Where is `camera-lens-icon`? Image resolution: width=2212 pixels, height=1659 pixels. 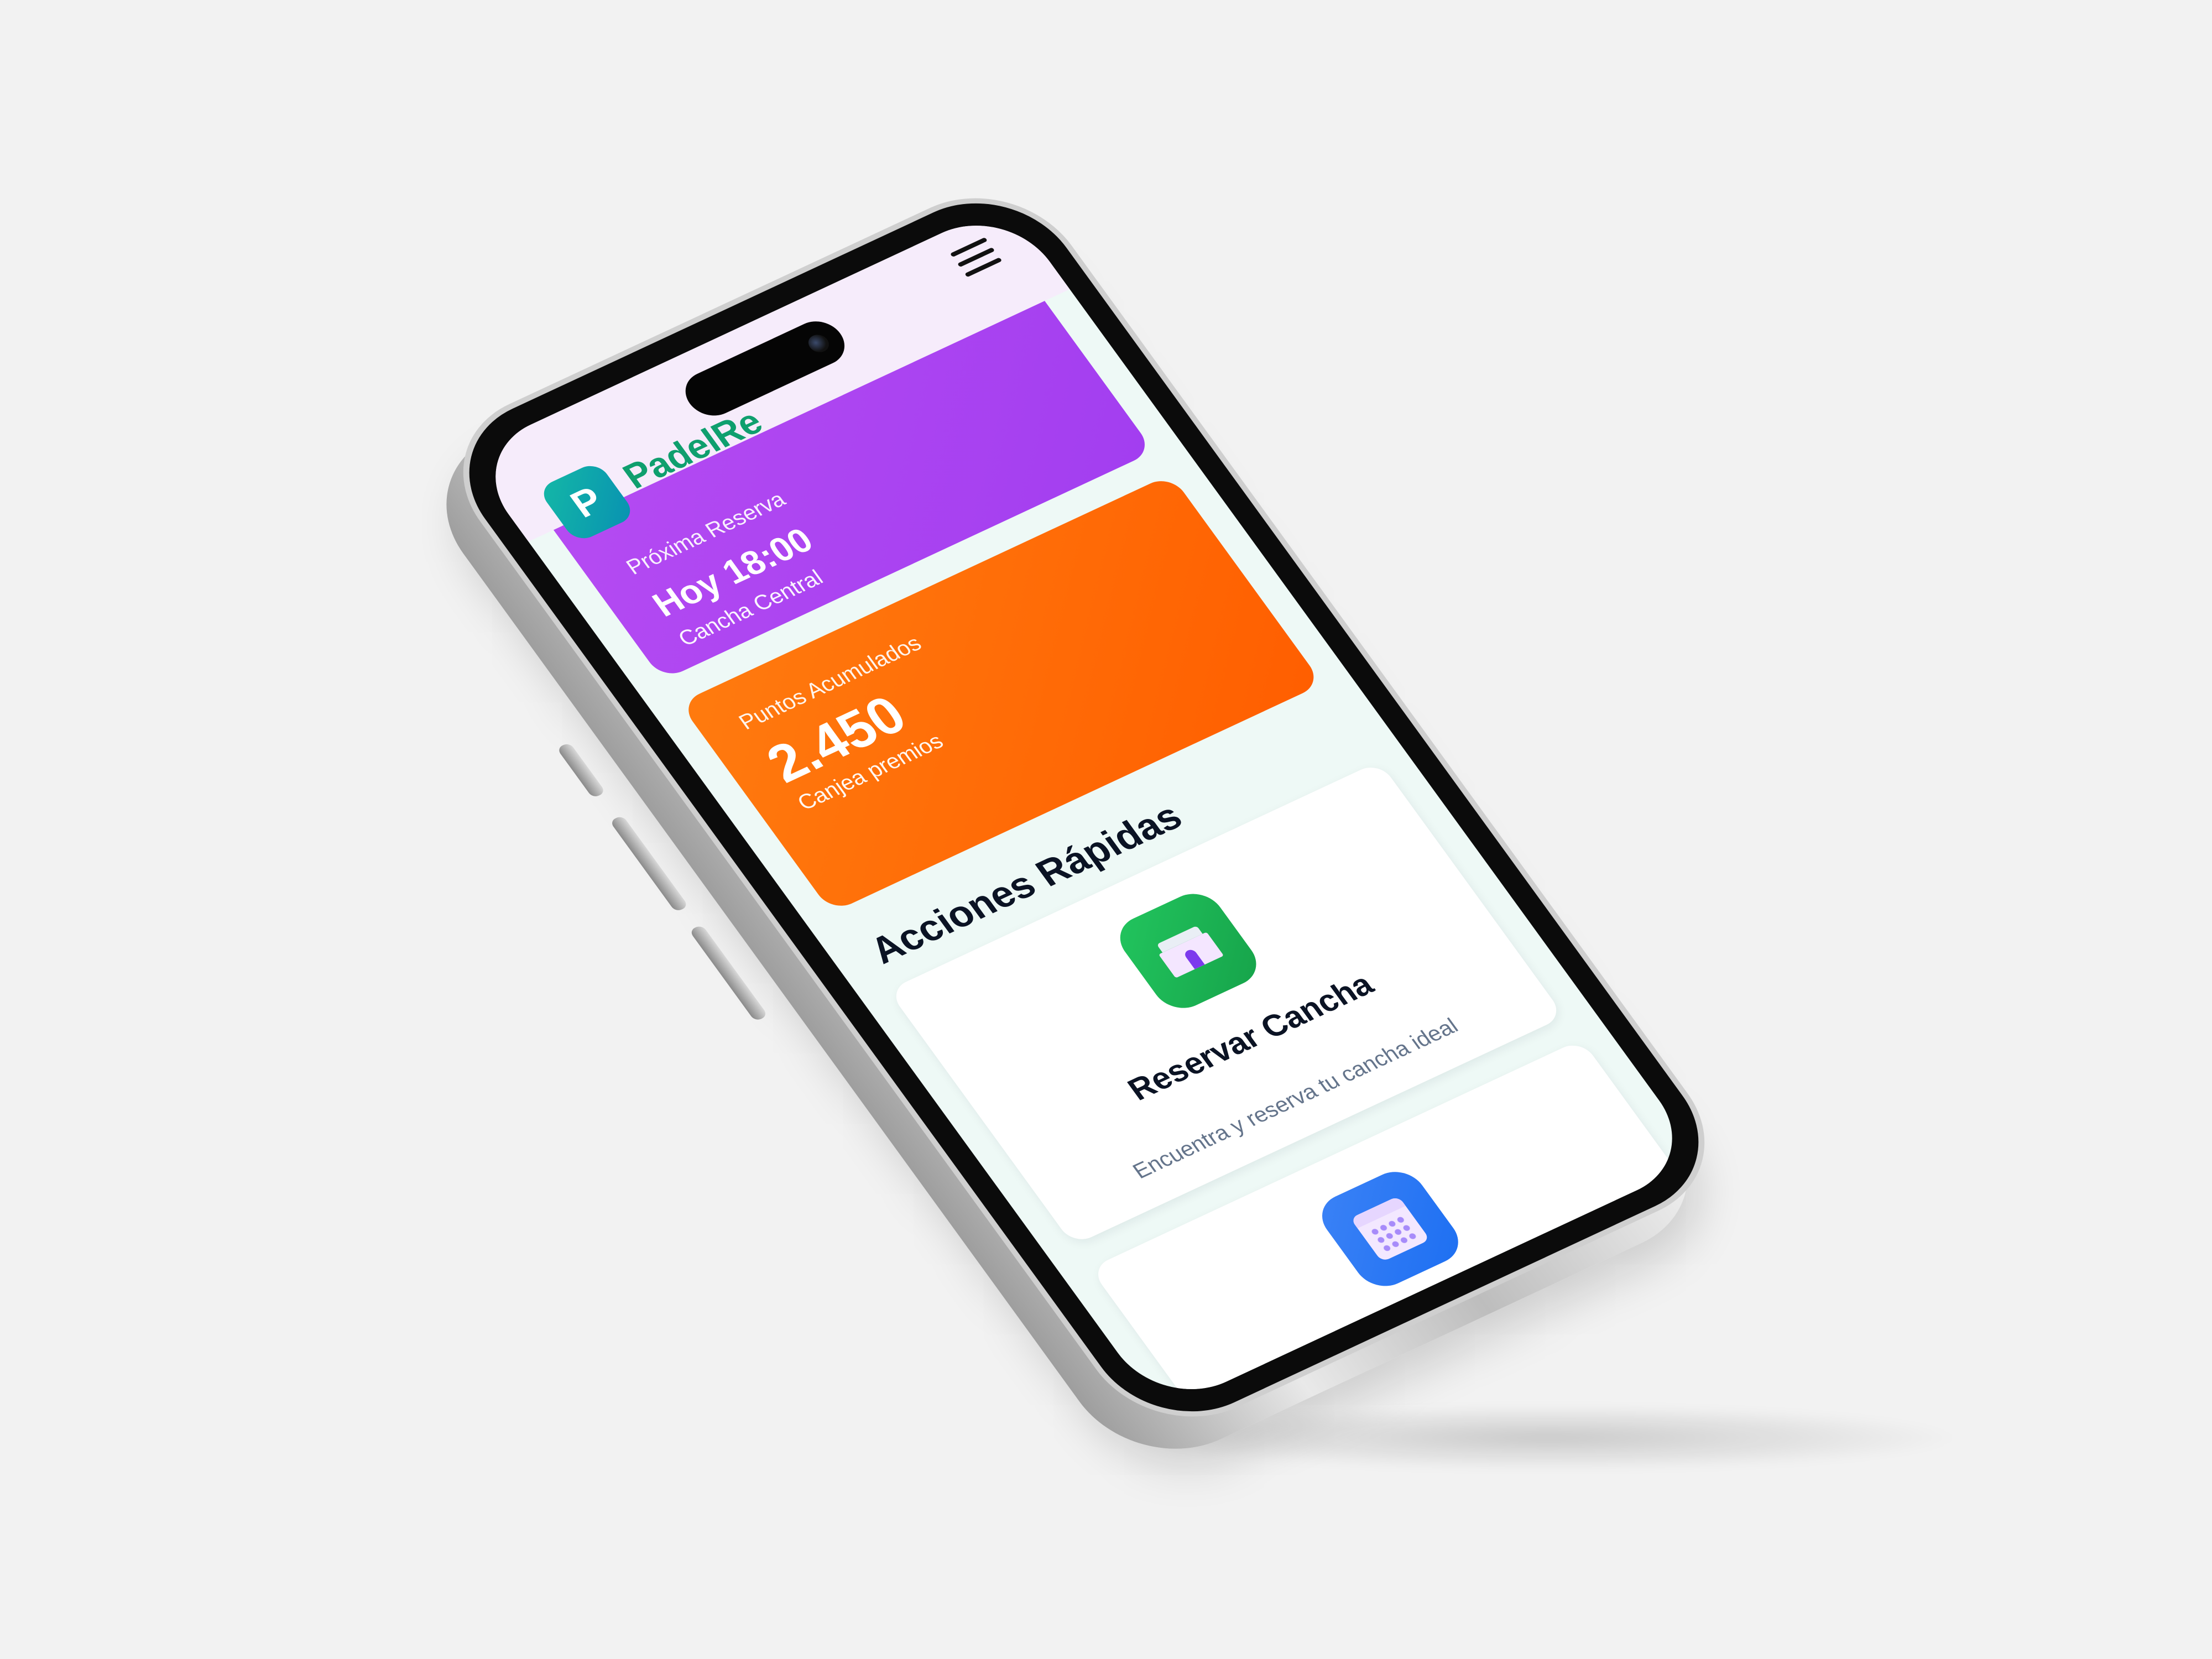 camera-lens-icon is located at coordinates (819, 344).